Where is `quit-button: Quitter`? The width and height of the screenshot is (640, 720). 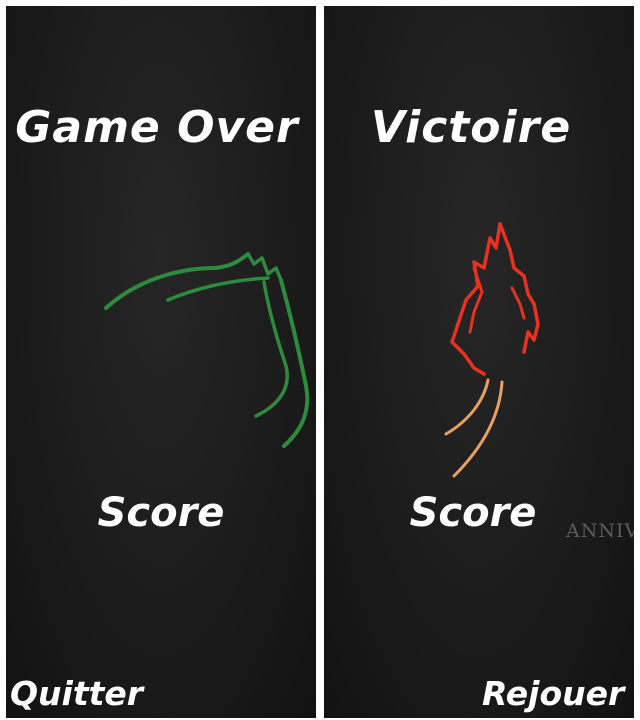
quit-button: Quitter is located at coordinates (76, 693).